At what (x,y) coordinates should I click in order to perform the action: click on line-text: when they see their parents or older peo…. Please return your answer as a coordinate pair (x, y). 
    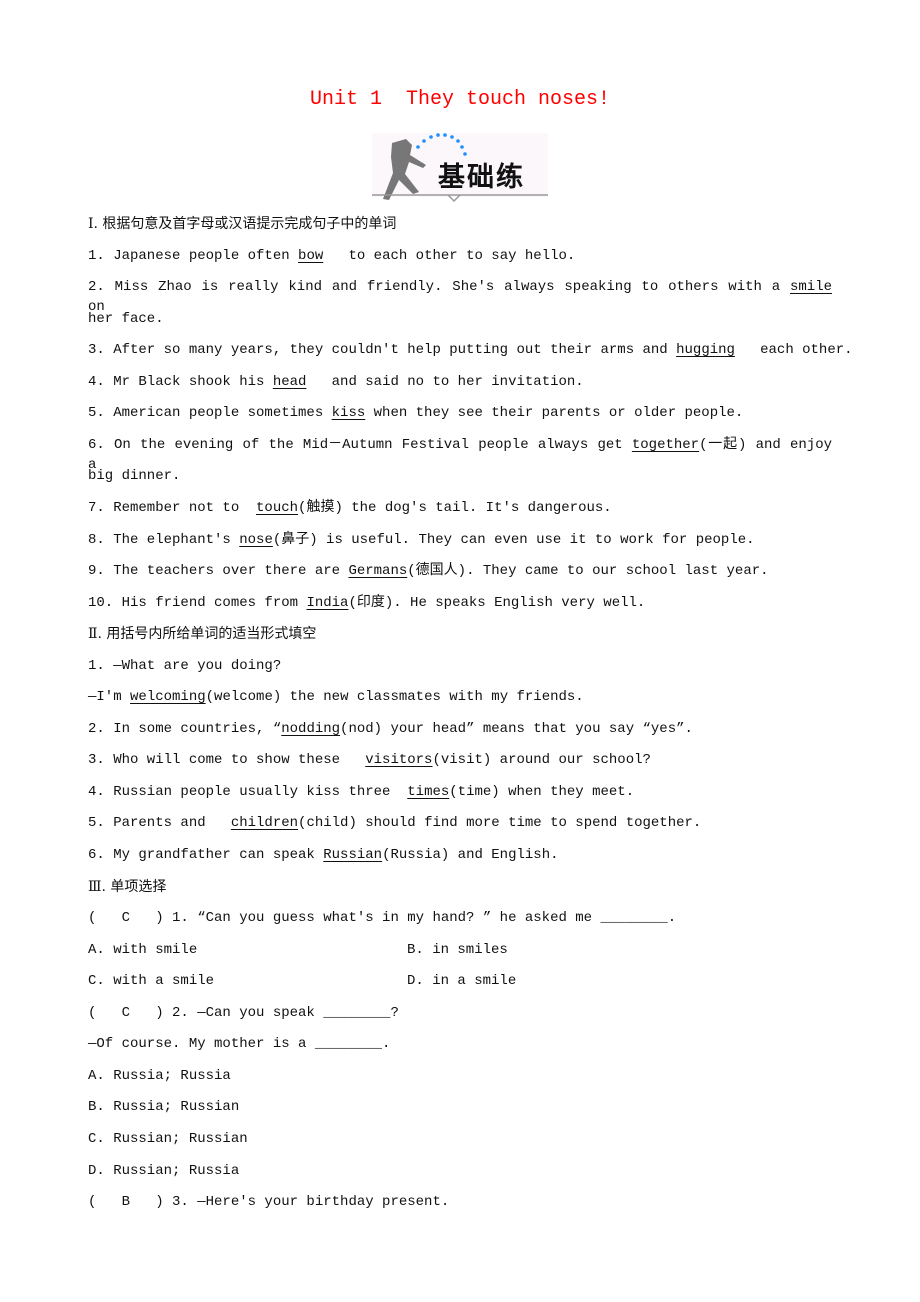
    Looking at the image, I should click on (554, 413).